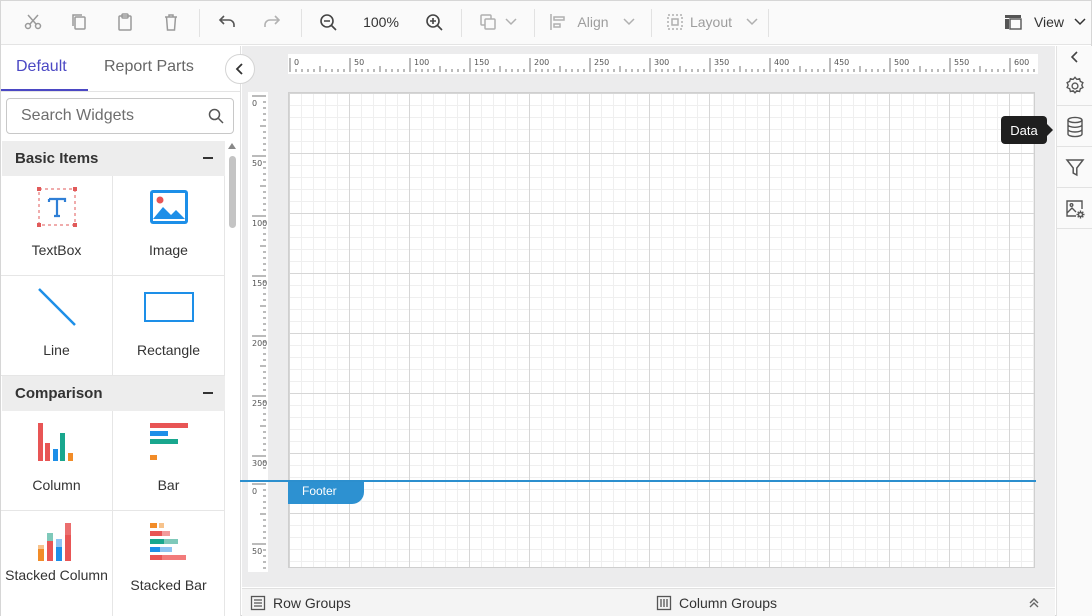  What do you see at coordinates (57, 158) in the screenshot?
I see `section-title: Basic Items` at bounding box center [57, 158].